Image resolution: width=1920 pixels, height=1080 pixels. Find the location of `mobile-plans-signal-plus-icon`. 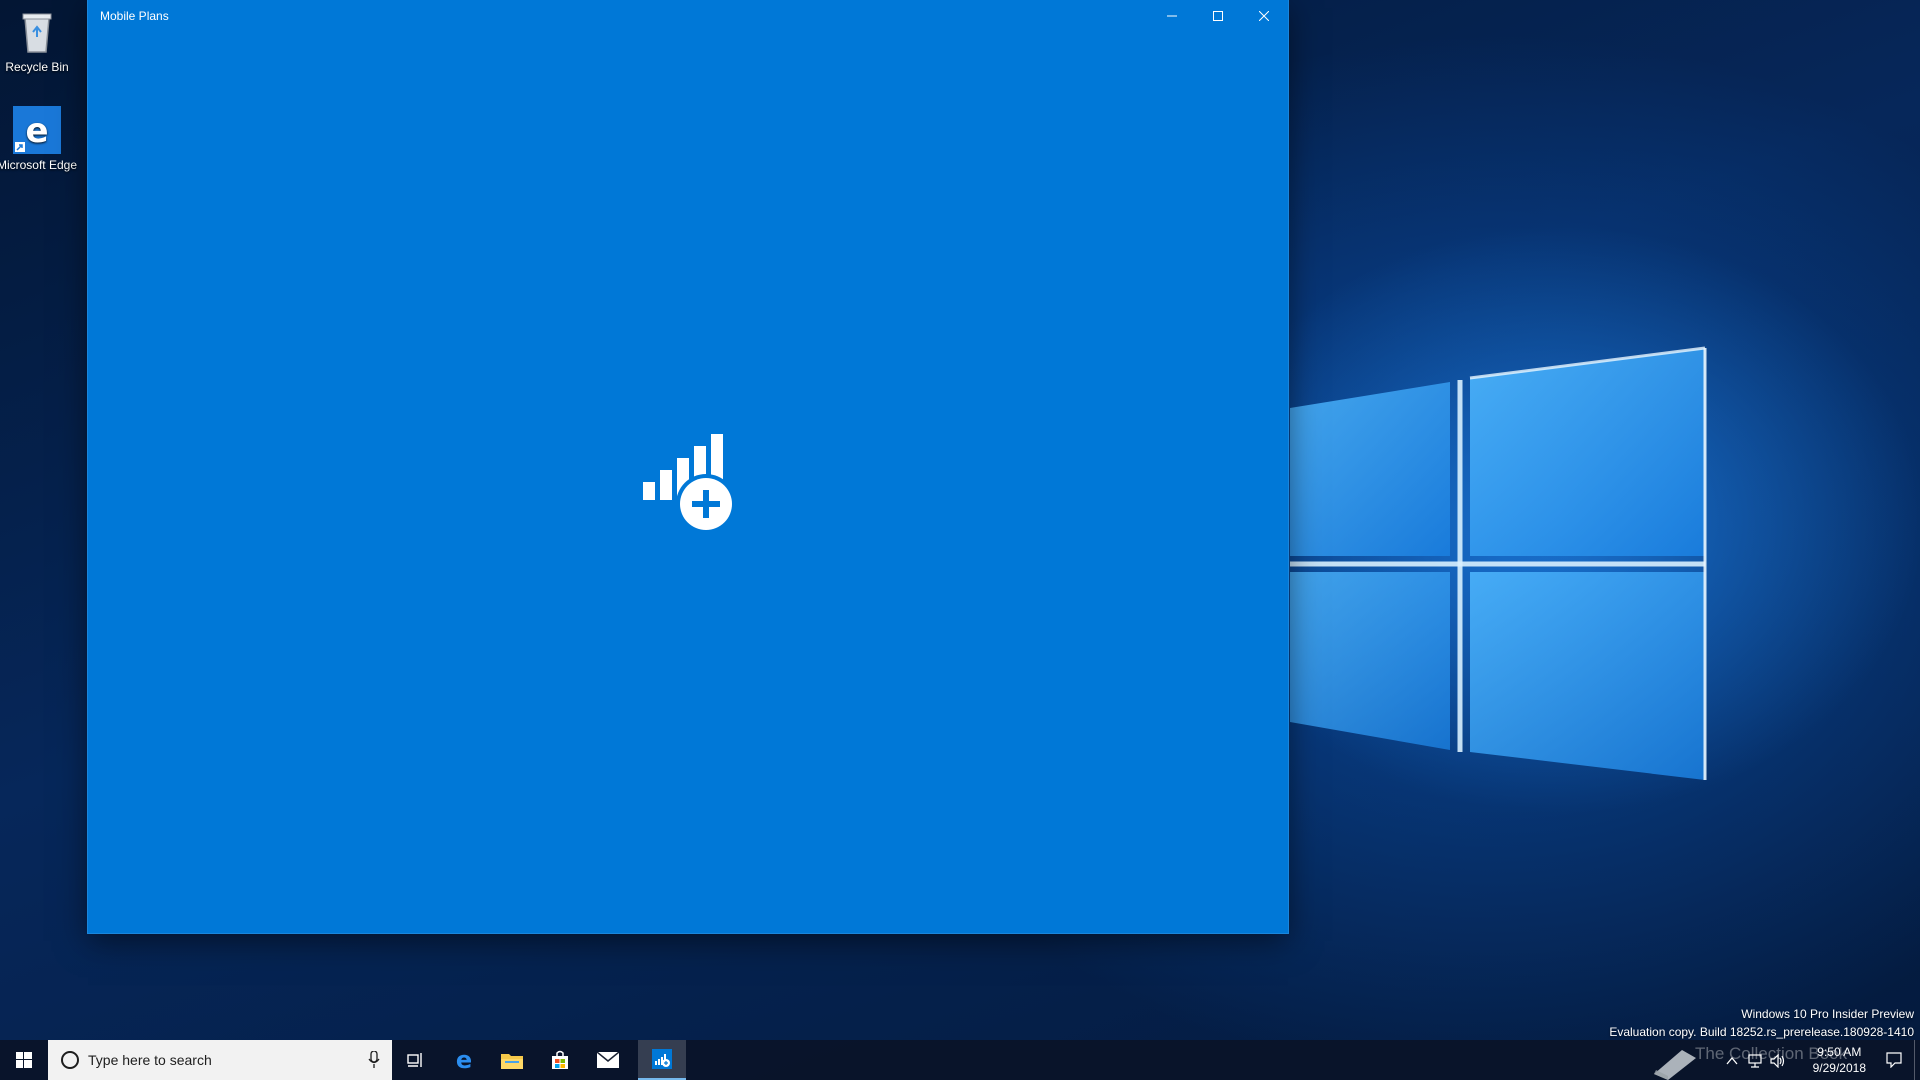

mobile-plans-signal-plus-icon is located at coordinates (689, 484).